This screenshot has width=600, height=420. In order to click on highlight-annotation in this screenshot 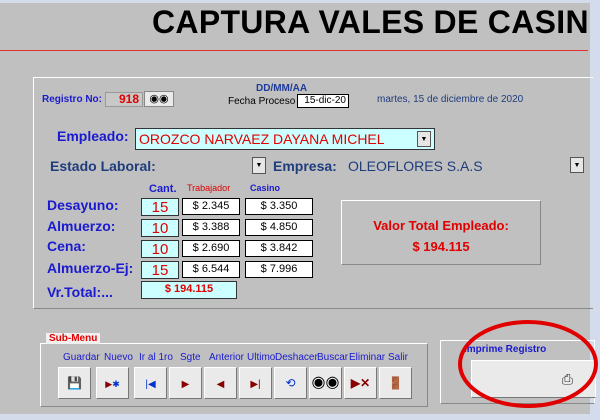, I will do `click(528, 364)`.